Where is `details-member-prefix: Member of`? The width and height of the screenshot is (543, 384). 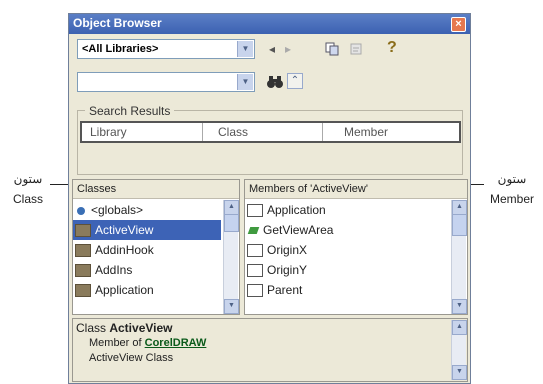 details-member-prefix: Member of is located at coordinates (117, 343).